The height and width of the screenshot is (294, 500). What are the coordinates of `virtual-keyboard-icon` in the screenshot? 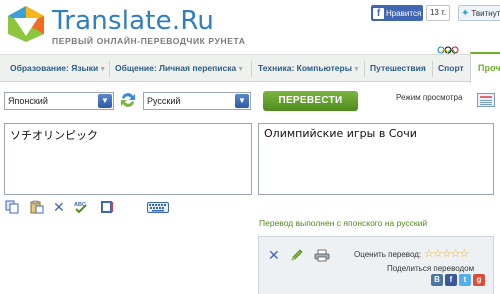 It's located at (158, 207).